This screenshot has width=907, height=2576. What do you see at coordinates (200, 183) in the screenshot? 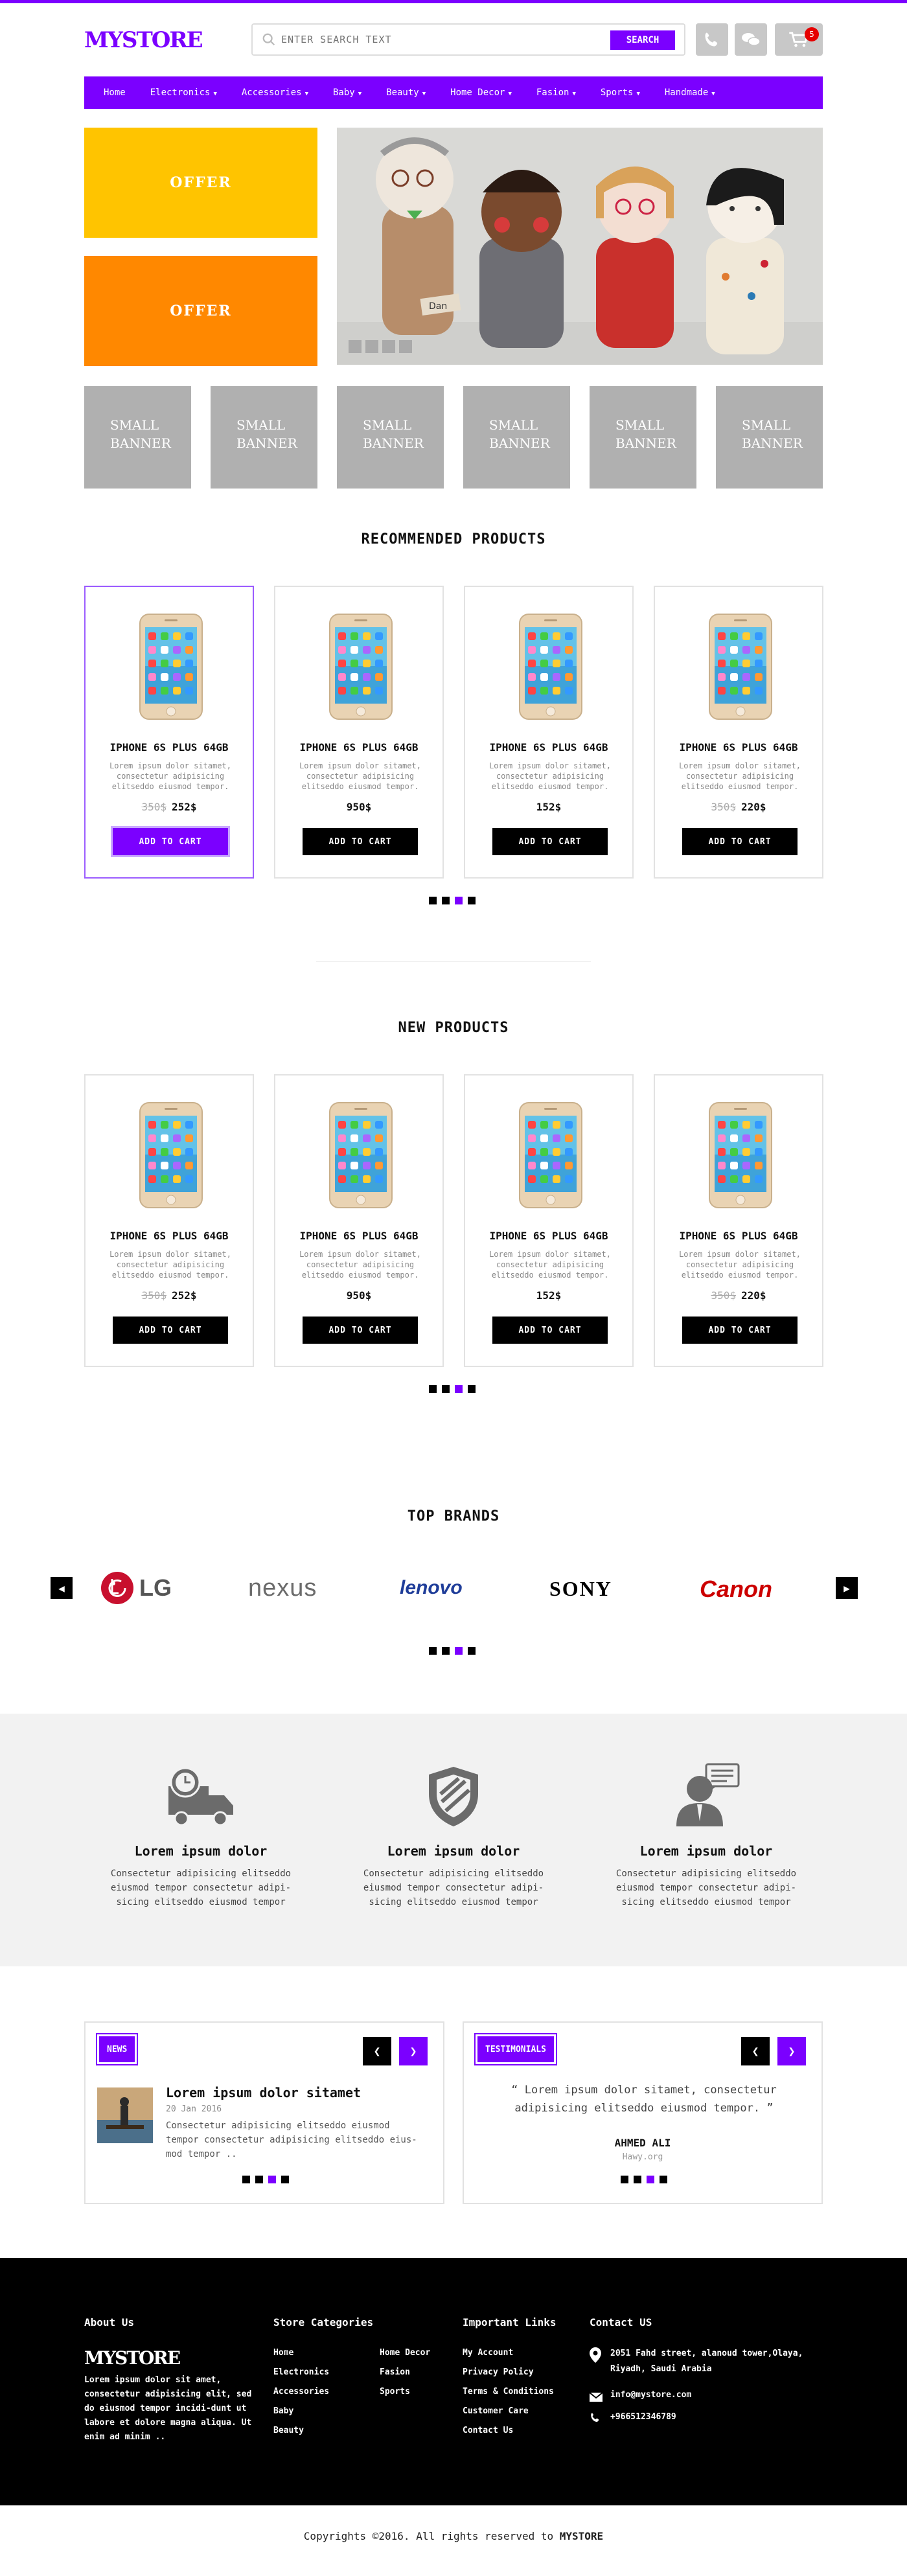
I see `offer-banner-1: OFFER` at bounding box center [200, 183].